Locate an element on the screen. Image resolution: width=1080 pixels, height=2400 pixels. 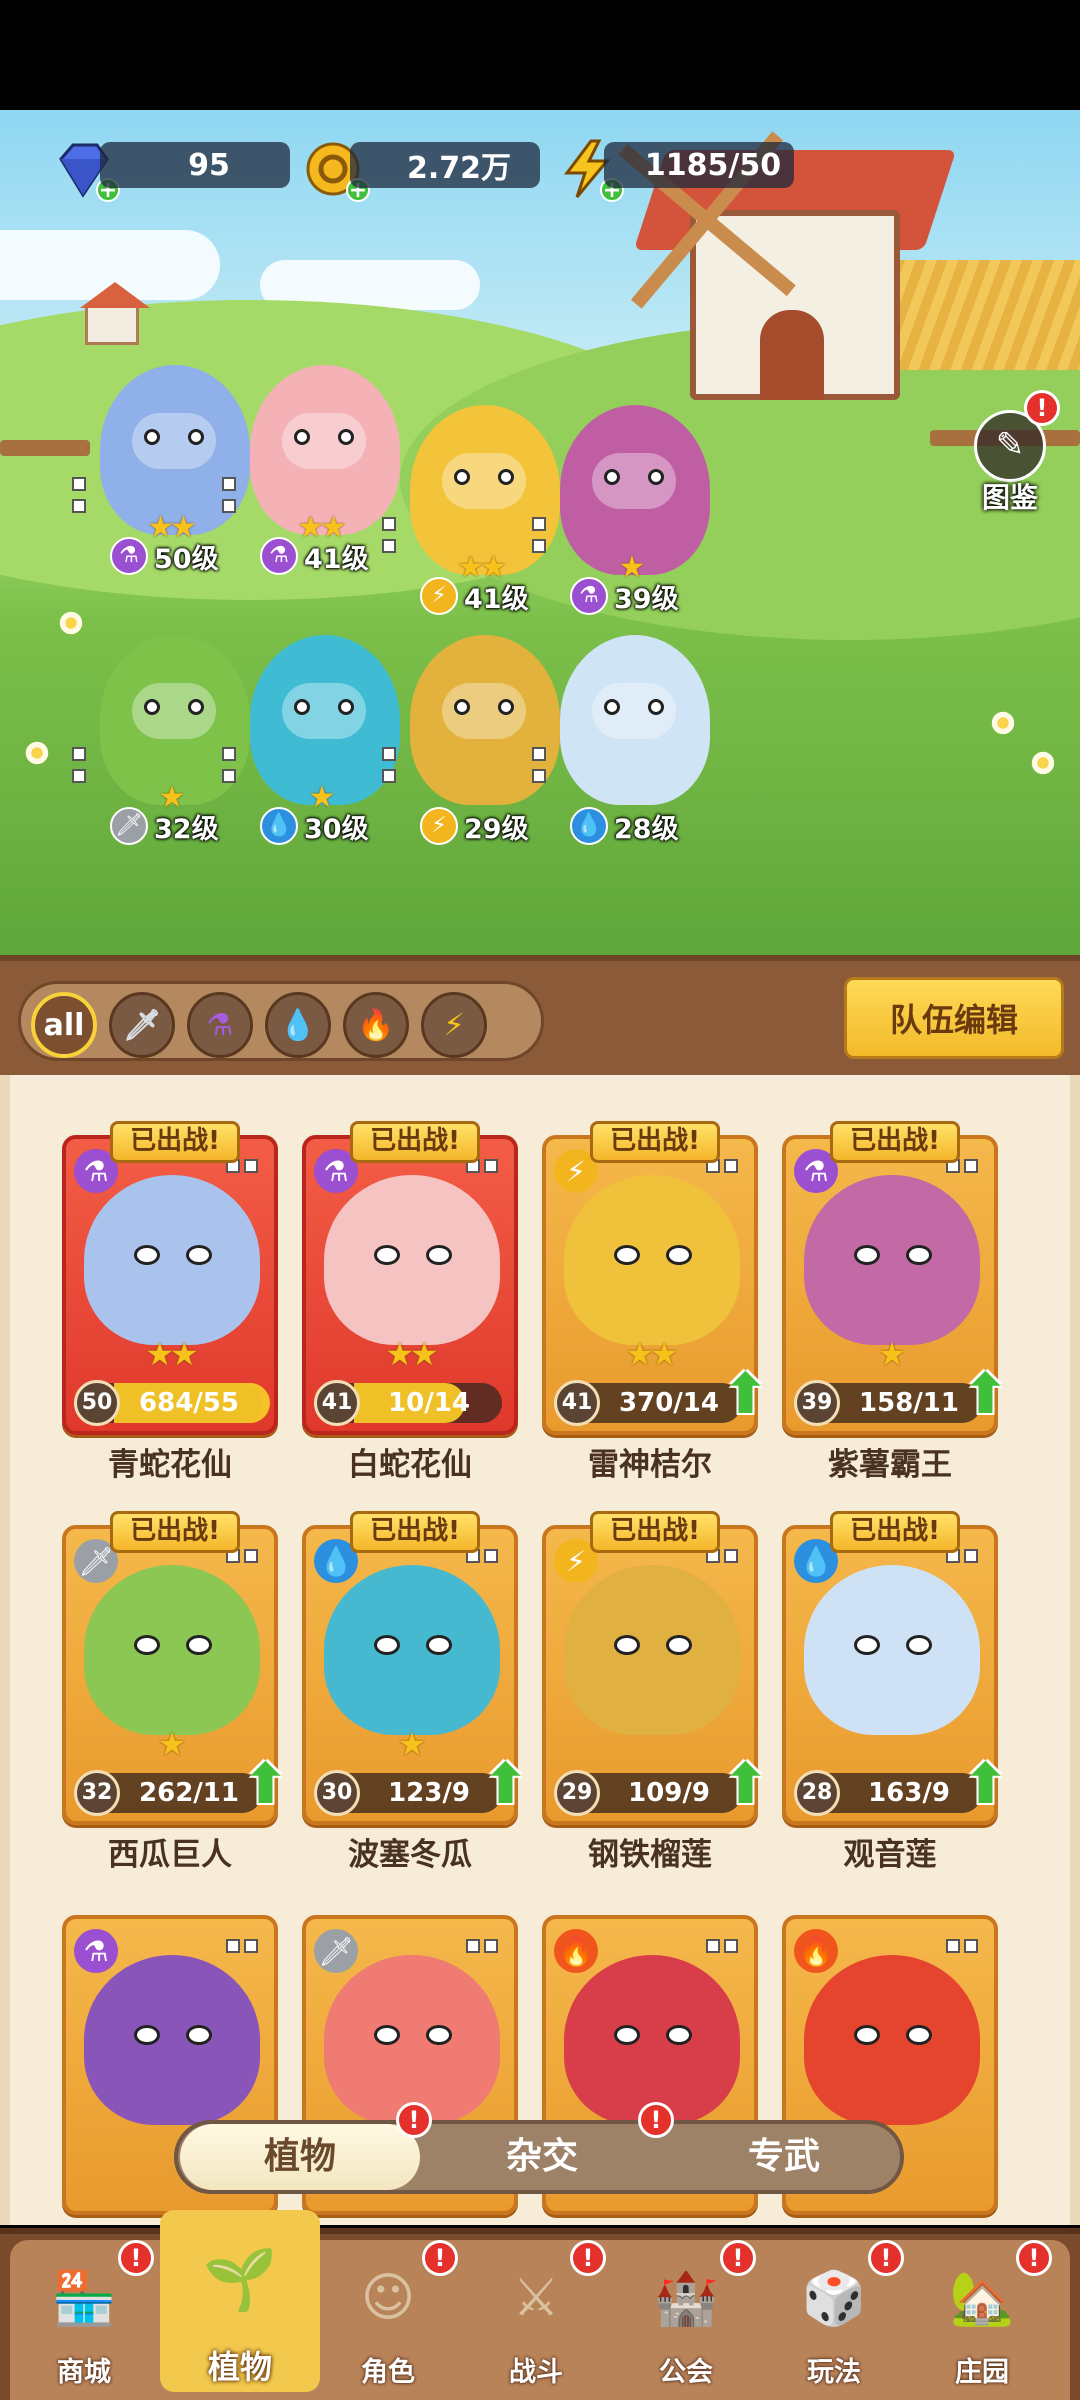
filter-all: all is located at coordinates (64, 1025).